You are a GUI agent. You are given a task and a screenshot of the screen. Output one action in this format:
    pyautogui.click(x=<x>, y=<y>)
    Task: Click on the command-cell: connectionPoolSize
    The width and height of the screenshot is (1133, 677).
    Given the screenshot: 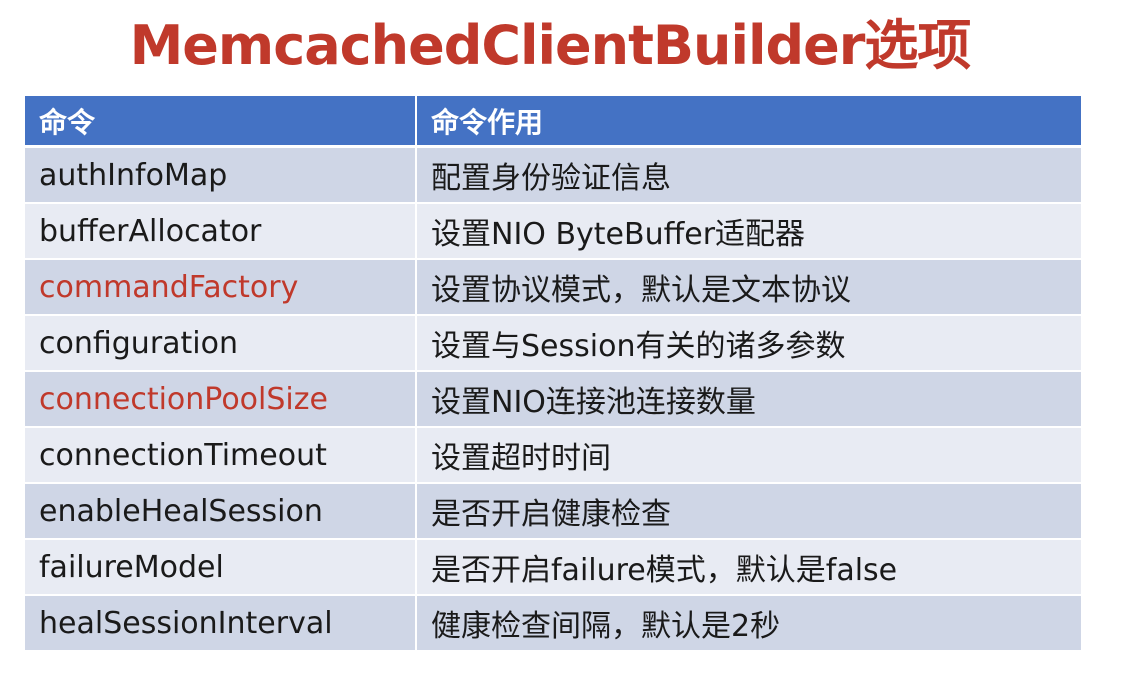 What is the action you would take?
    pyautogui.click(x=220, y=400)
    